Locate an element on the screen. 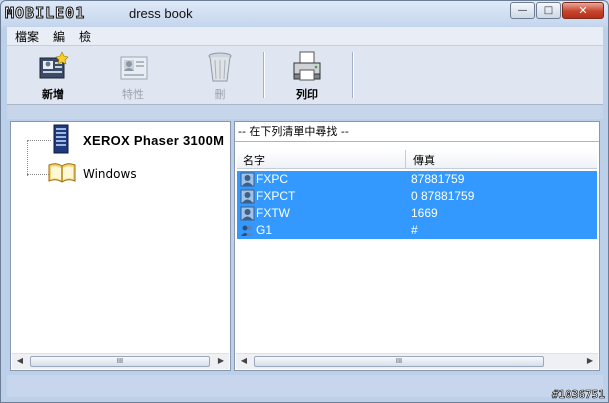 Image resolution: width=609 pixels, height=403 pixels. watermark: #1036751 is located at coordinates (579, 395).